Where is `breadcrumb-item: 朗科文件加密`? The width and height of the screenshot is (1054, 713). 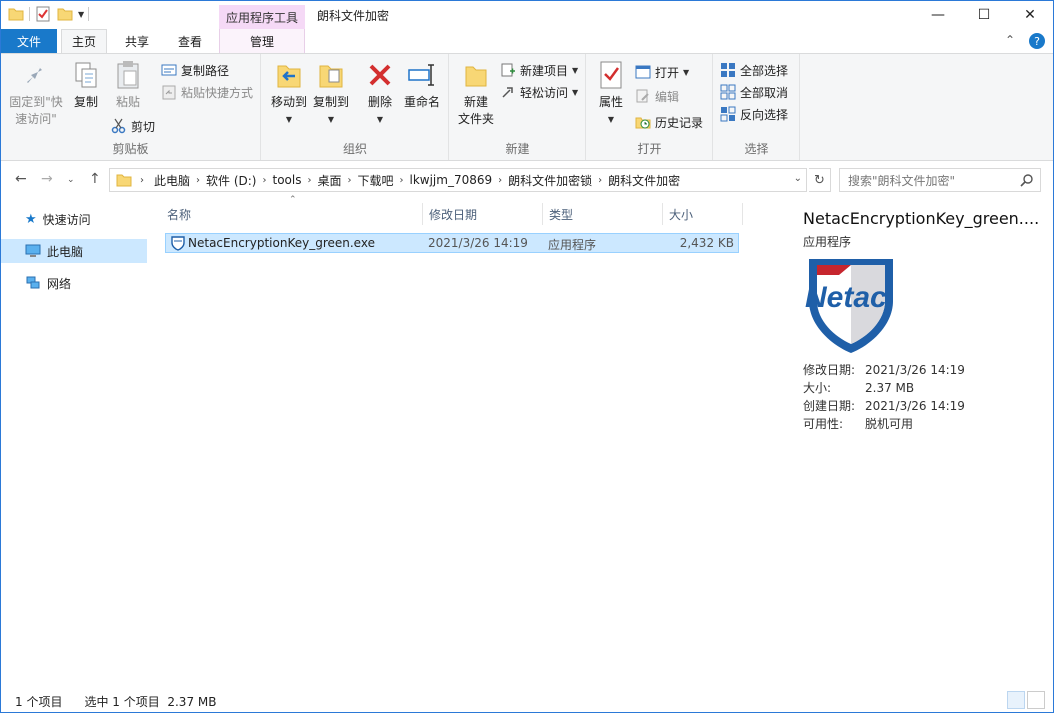 breadcrumb-item: 朗科文件加密 is located at coordinates (644, 180).